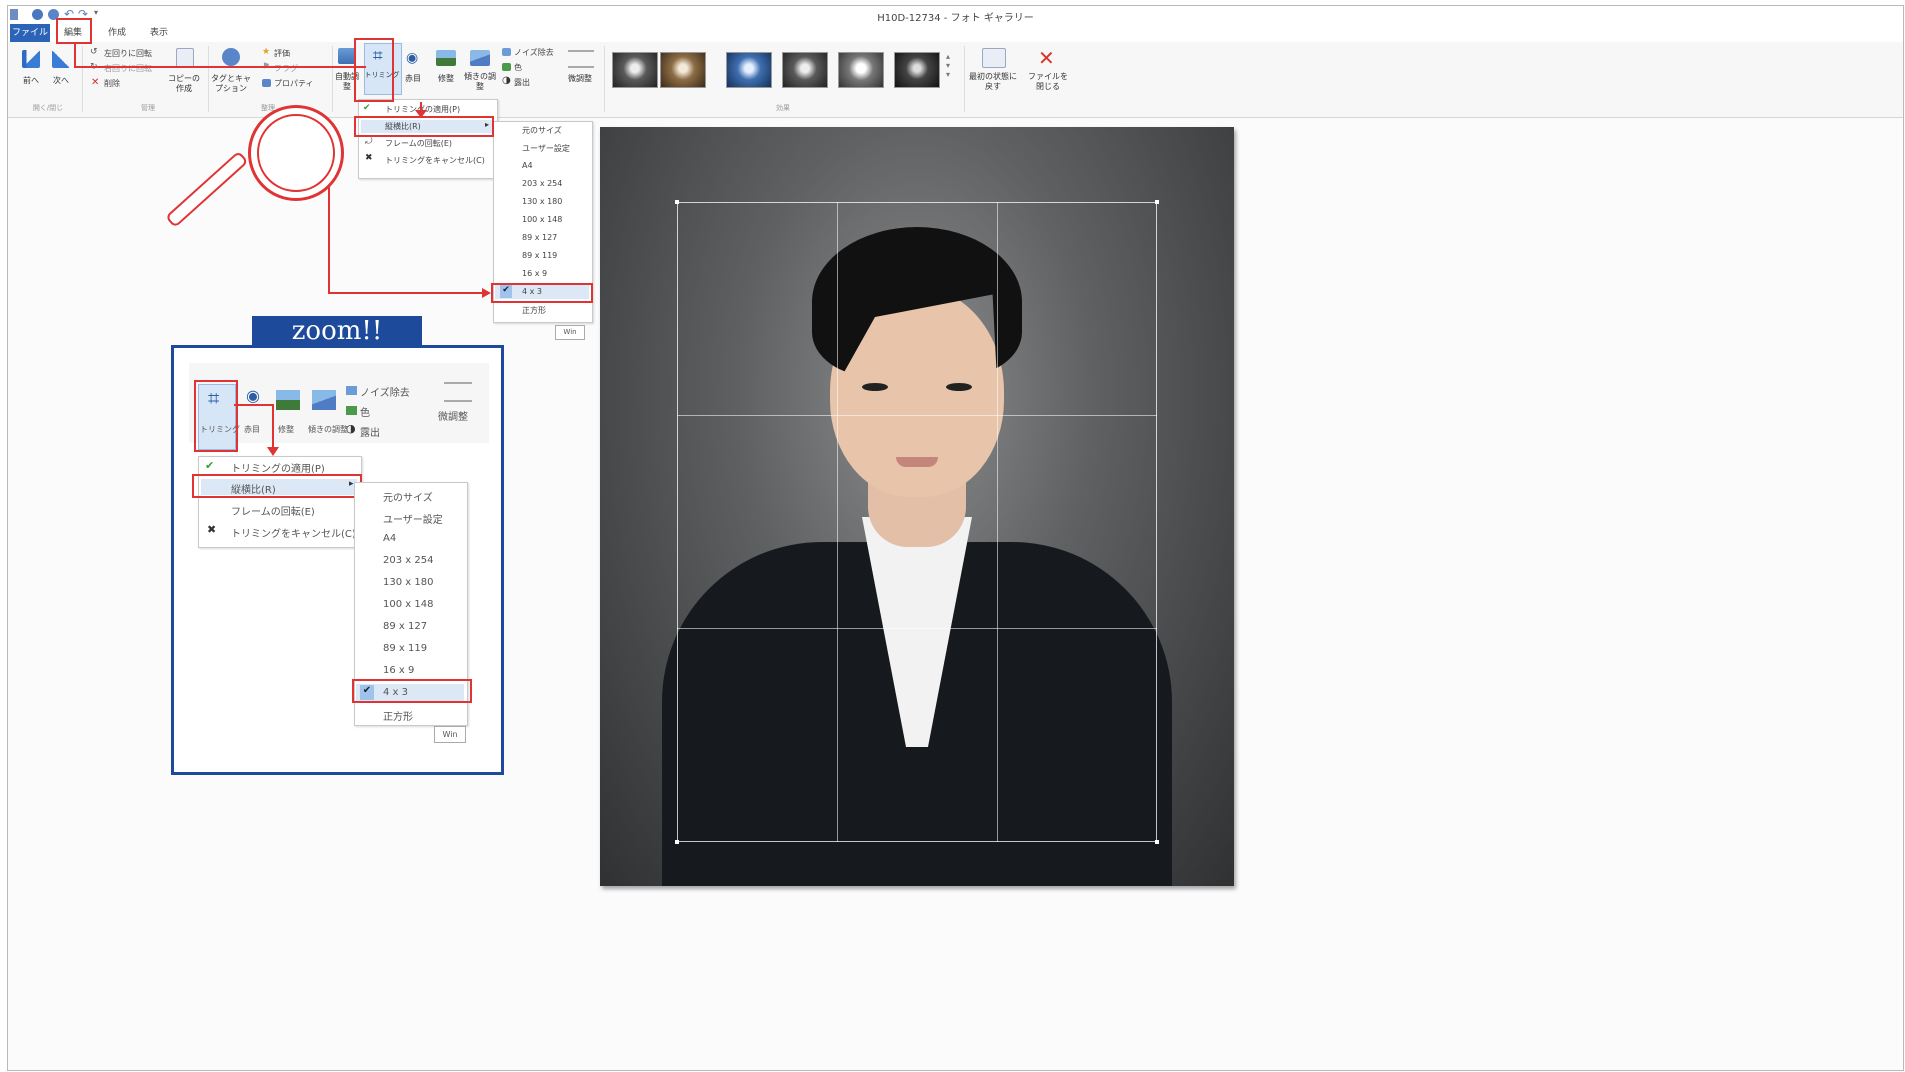 The width and height of the screenshot is (1905, 1072). Describe the element at coordinates (1048, 82) in the screenshot. I see `close-file-button: ファイルを閉じる` at that location.